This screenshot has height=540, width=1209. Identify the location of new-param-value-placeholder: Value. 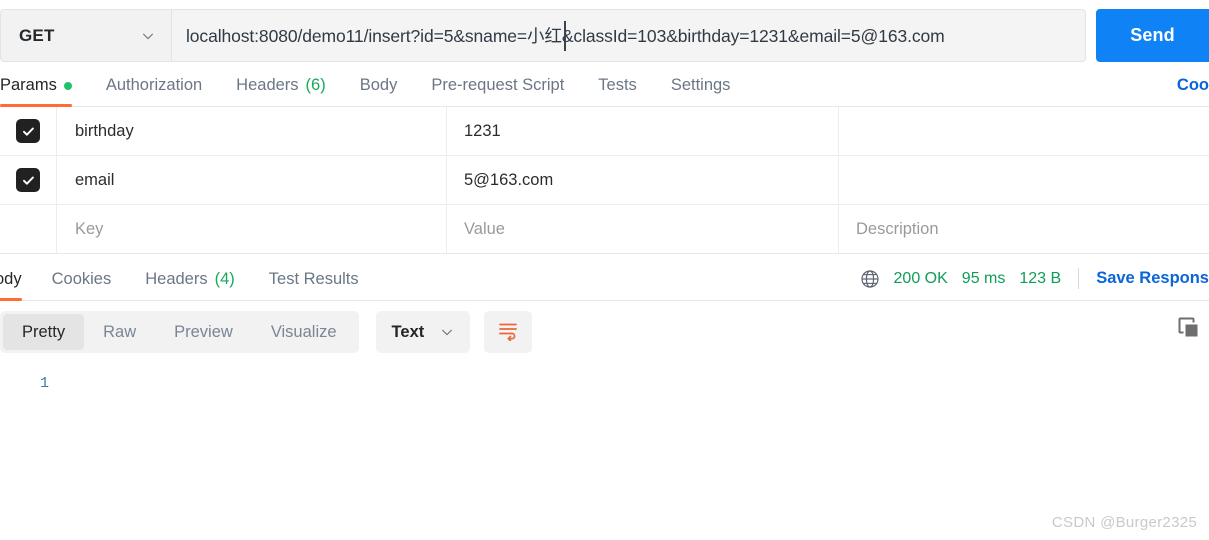
(484, 228).